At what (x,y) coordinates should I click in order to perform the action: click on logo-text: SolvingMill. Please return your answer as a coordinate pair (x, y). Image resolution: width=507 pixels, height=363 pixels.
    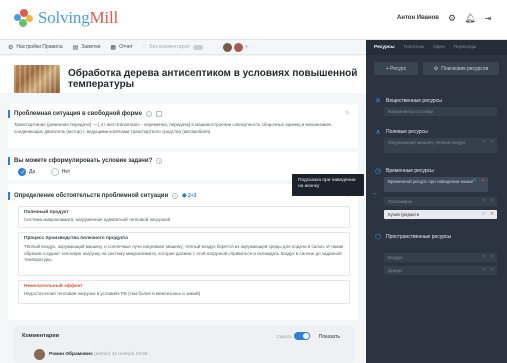
    Looking at the image, I should click on (78, 17).